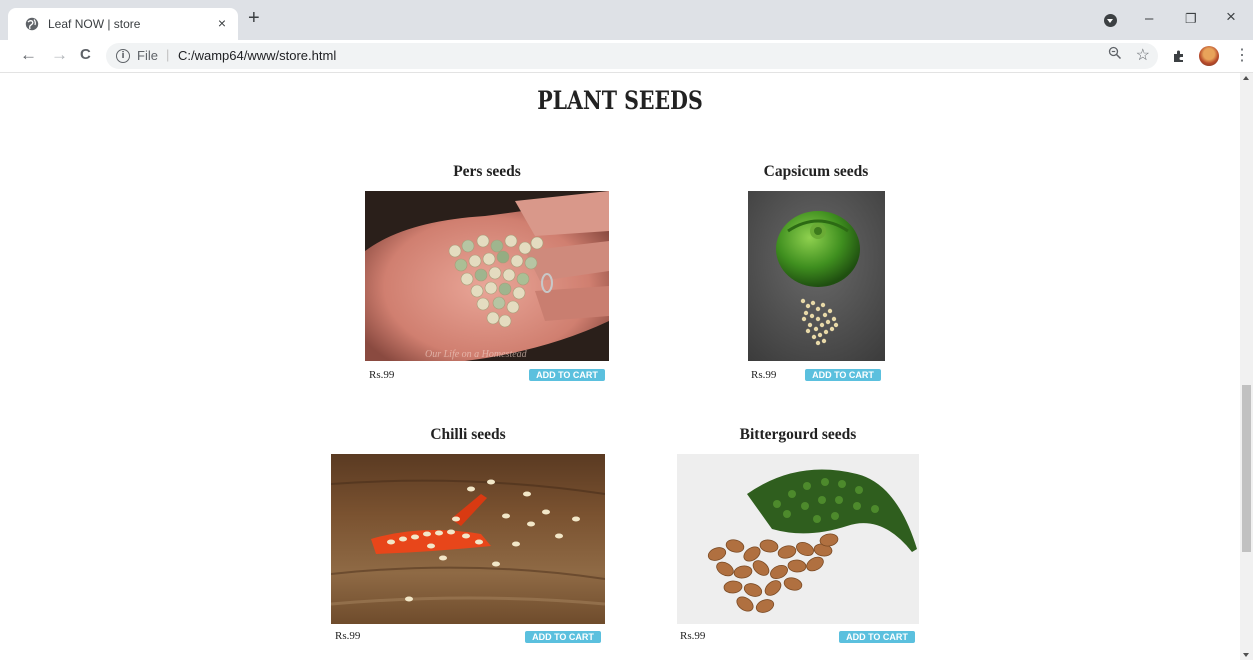 The image size is (1253, 660). What do you see at coordinates (1246, 468) in the screenshot?
I see `scrollbar-thumb` at bounding box center [1246, 468].